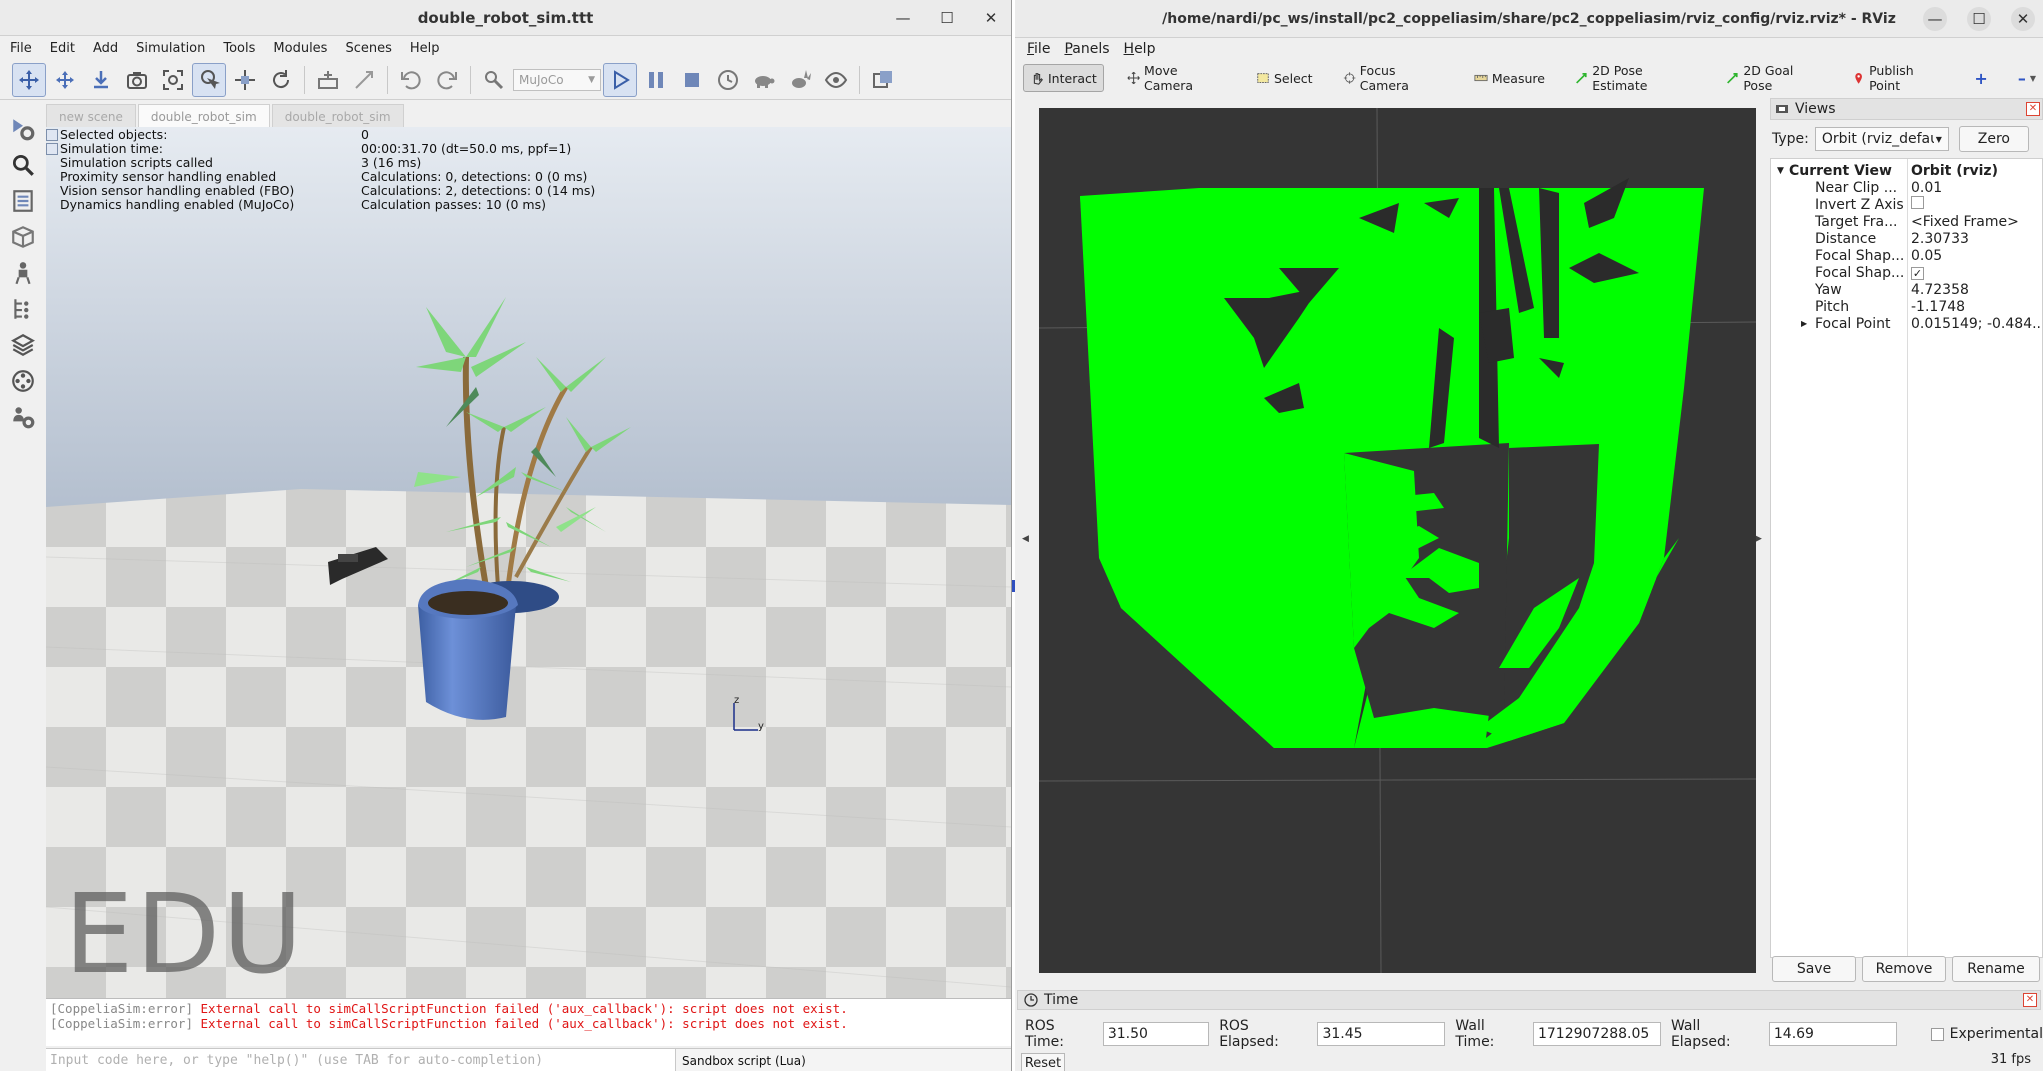 The image size is (2043, 1071). What do you see at coordinates (557, 79) in the screenshot?
I see `physics-engine-select: MuJoCo ▼` at bounding box center [557, 79].